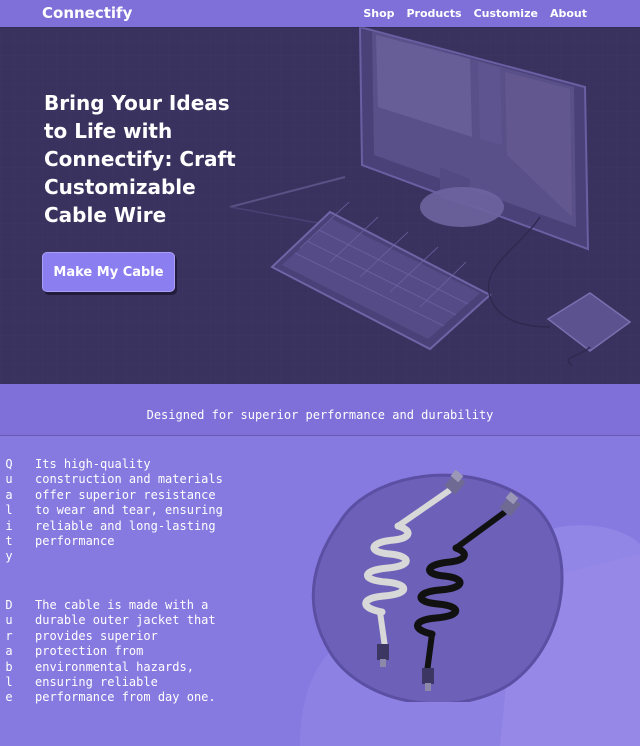 This screenshot has width=640, height=746. I want to click on feature-label-letter: Q, so click(9, 464).